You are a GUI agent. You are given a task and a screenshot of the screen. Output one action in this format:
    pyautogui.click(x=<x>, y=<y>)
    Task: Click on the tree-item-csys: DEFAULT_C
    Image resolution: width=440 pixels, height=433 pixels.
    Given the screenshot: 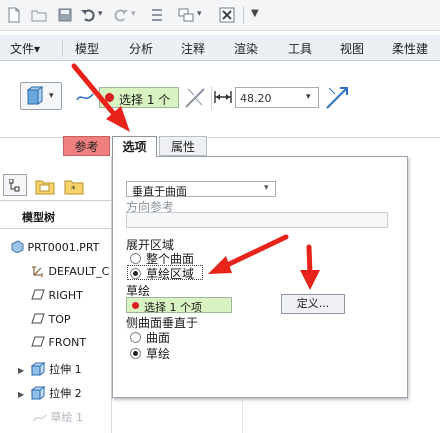 What is the action you would take?
    pyautogui.click(x=70, y=271)
    